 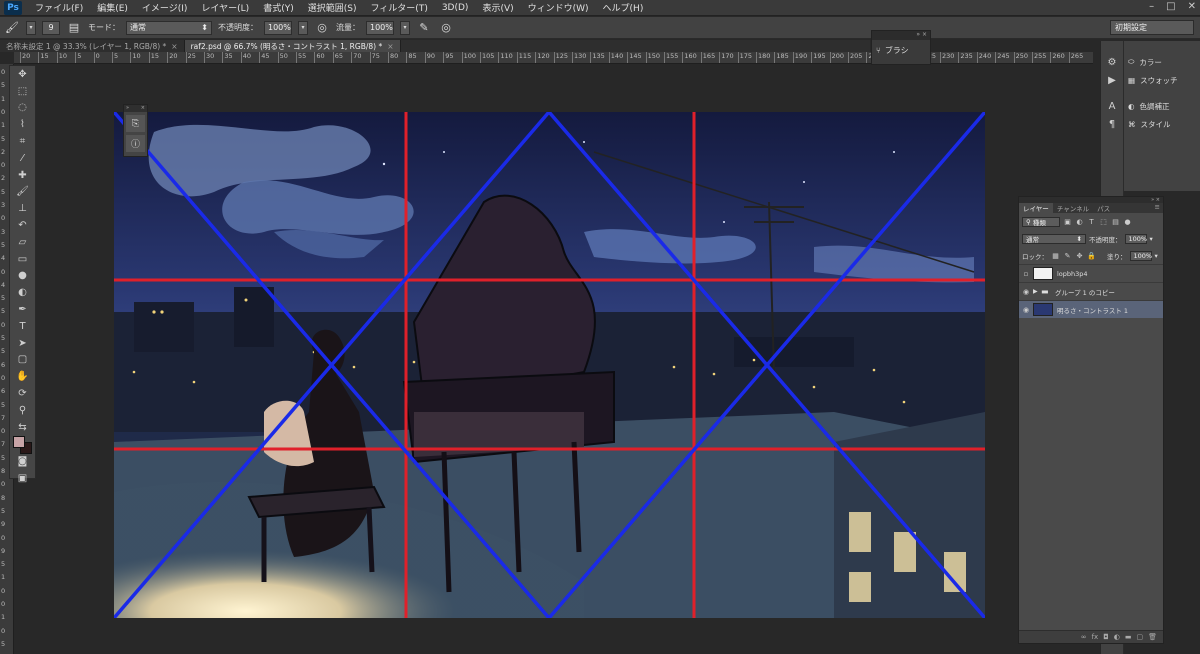 I want to click on dodge-icon: ◐, so click(x=22, y=292).